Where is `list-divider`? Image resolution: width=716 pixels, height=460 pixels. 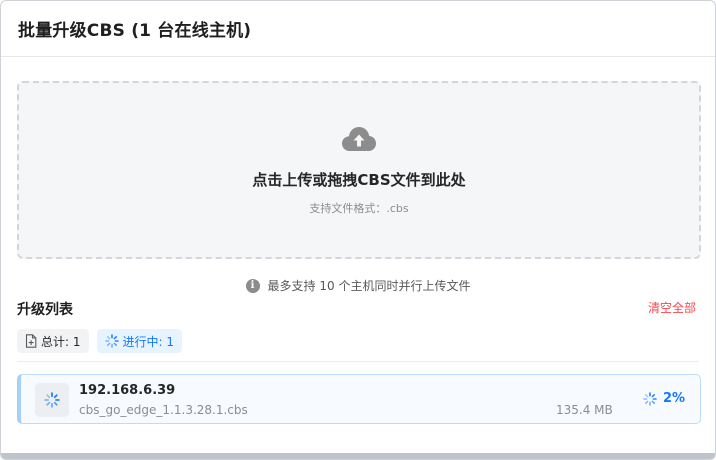 list-divider is located at coordinates (358, 361).